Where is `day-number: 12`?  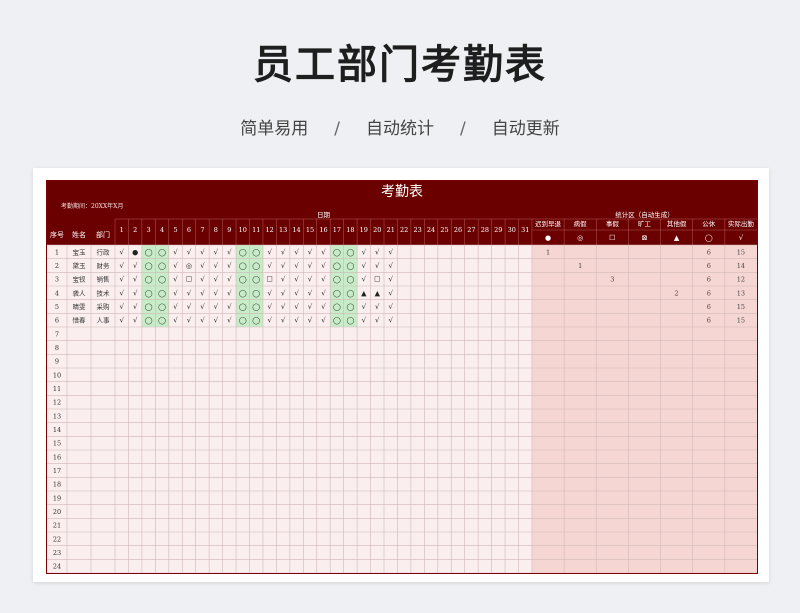 day-number: 12 is located at coordinates (270, 230).